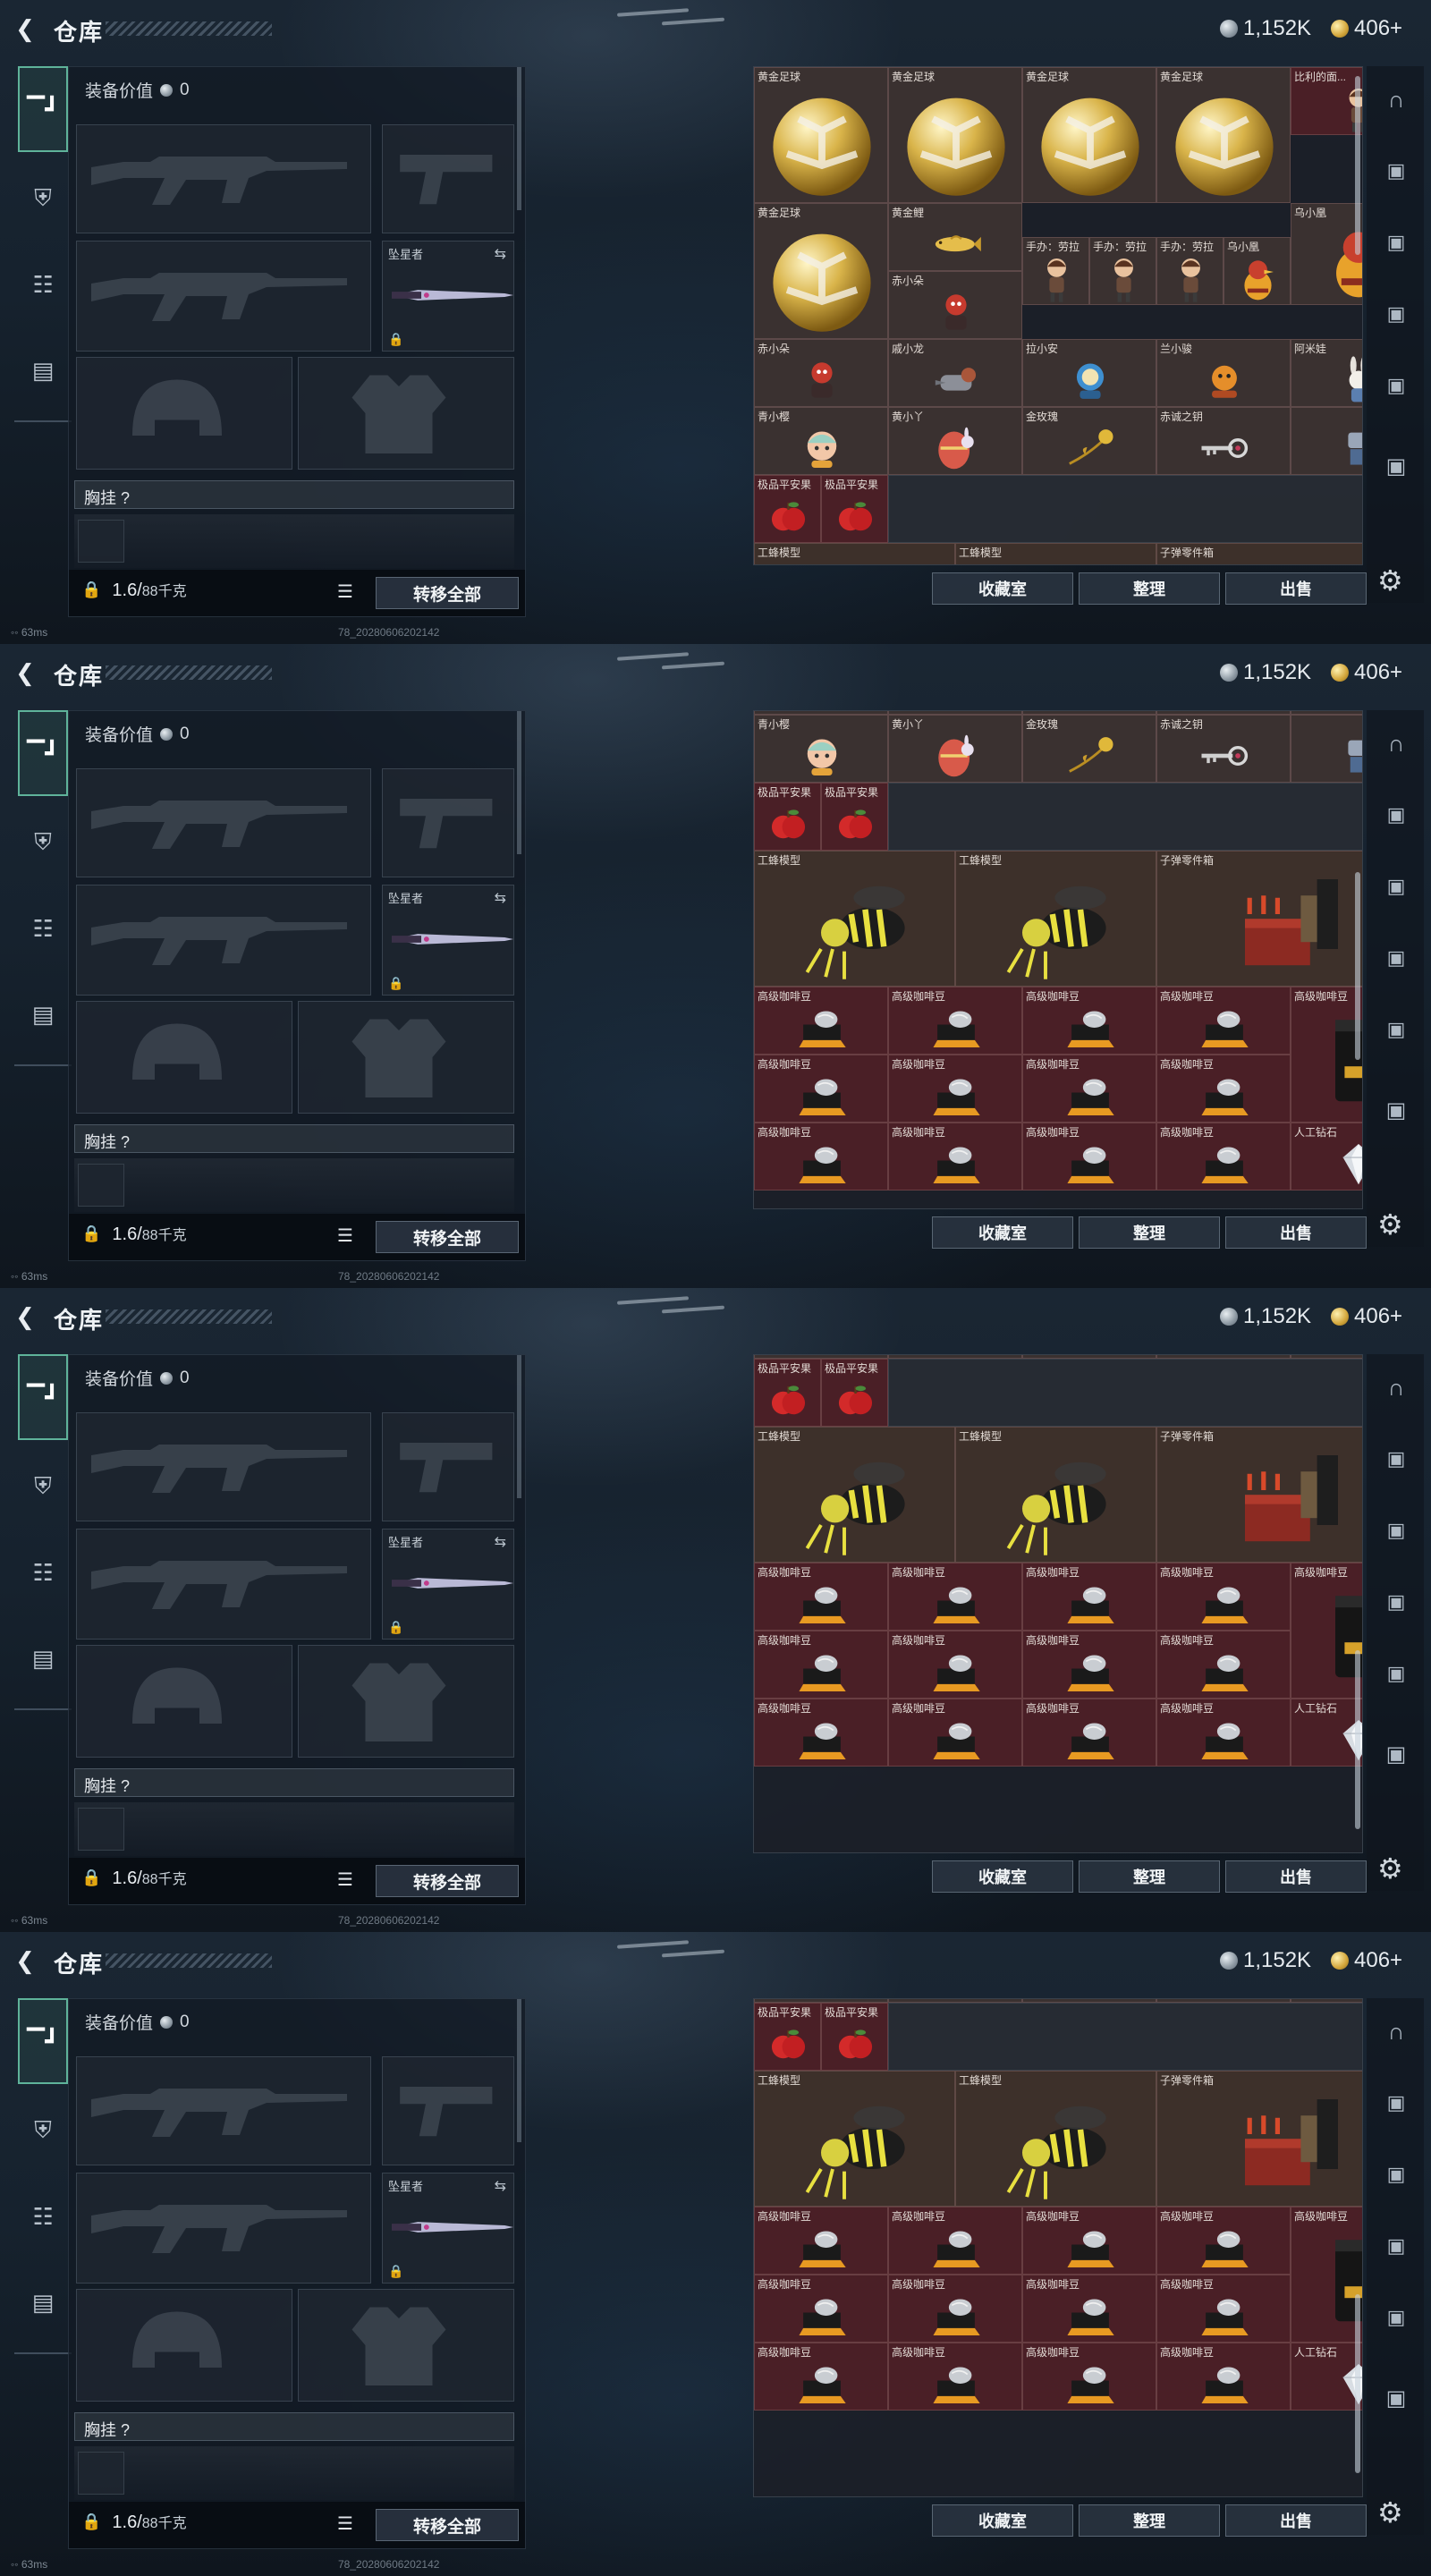 This screenshot has width=1431, height=2576. What do you see at coordinates (224, 822) in the screenshot?
I see `primary-weapon-slot` at bounding box center [224, 822].